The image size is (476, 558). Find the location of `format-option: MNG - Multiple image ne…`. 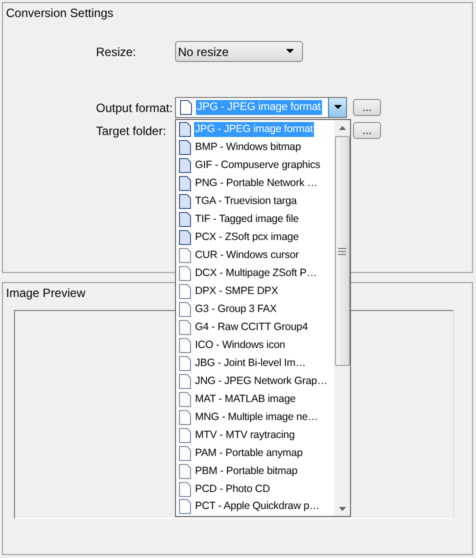

format-option: MNG - Multiple image ne… is located at coordinates (255, 417).